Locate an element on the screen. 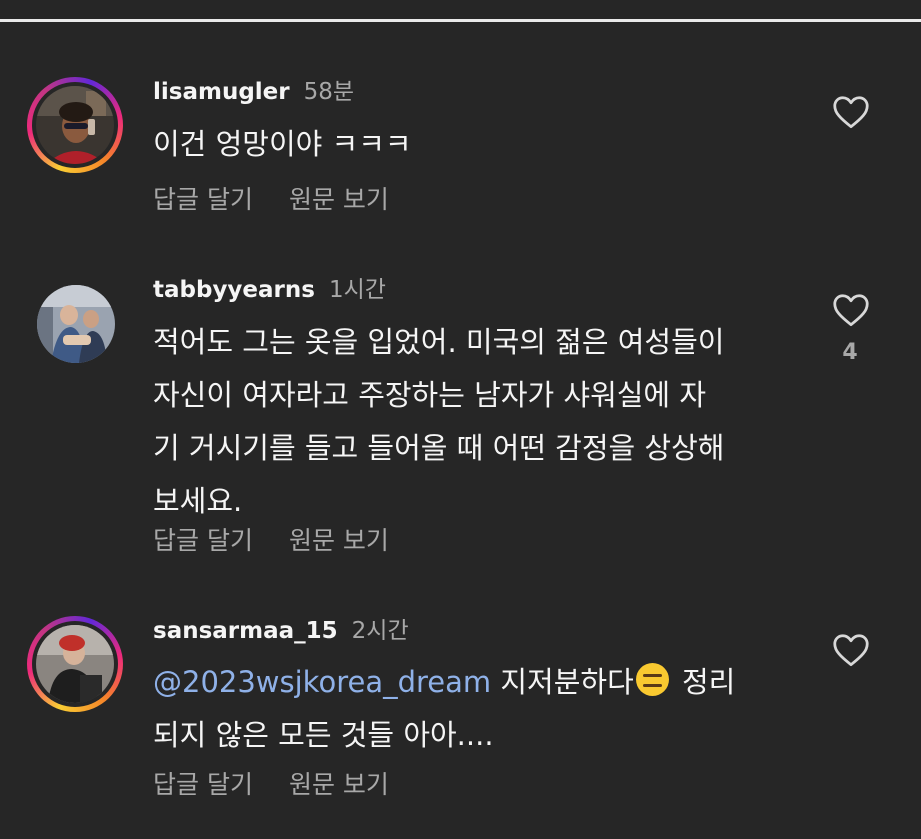 Image resolution: width=921 pixels, height=839 pixels. comment-line: 자신이 여자라고 주장하는 남자가 샤워실에 자 is located at coordinates (430, 395).